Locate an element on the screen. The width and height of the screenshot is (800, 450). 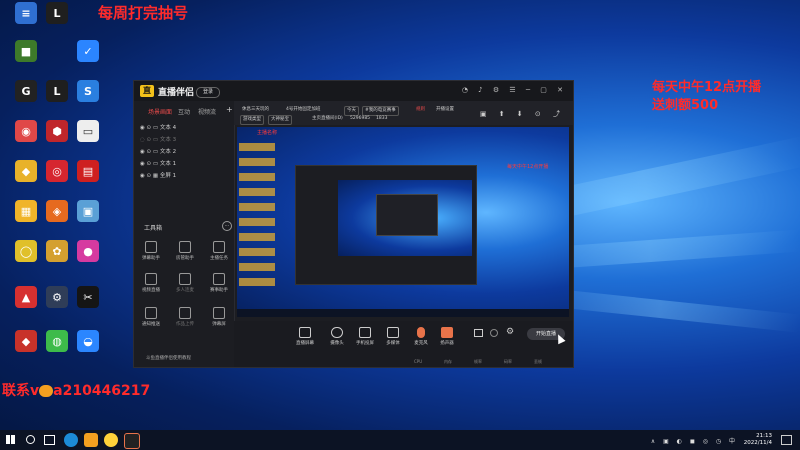
scene-item: ◉ ⊙ ▭ 文本 1 is located at coordinates (158, 163).